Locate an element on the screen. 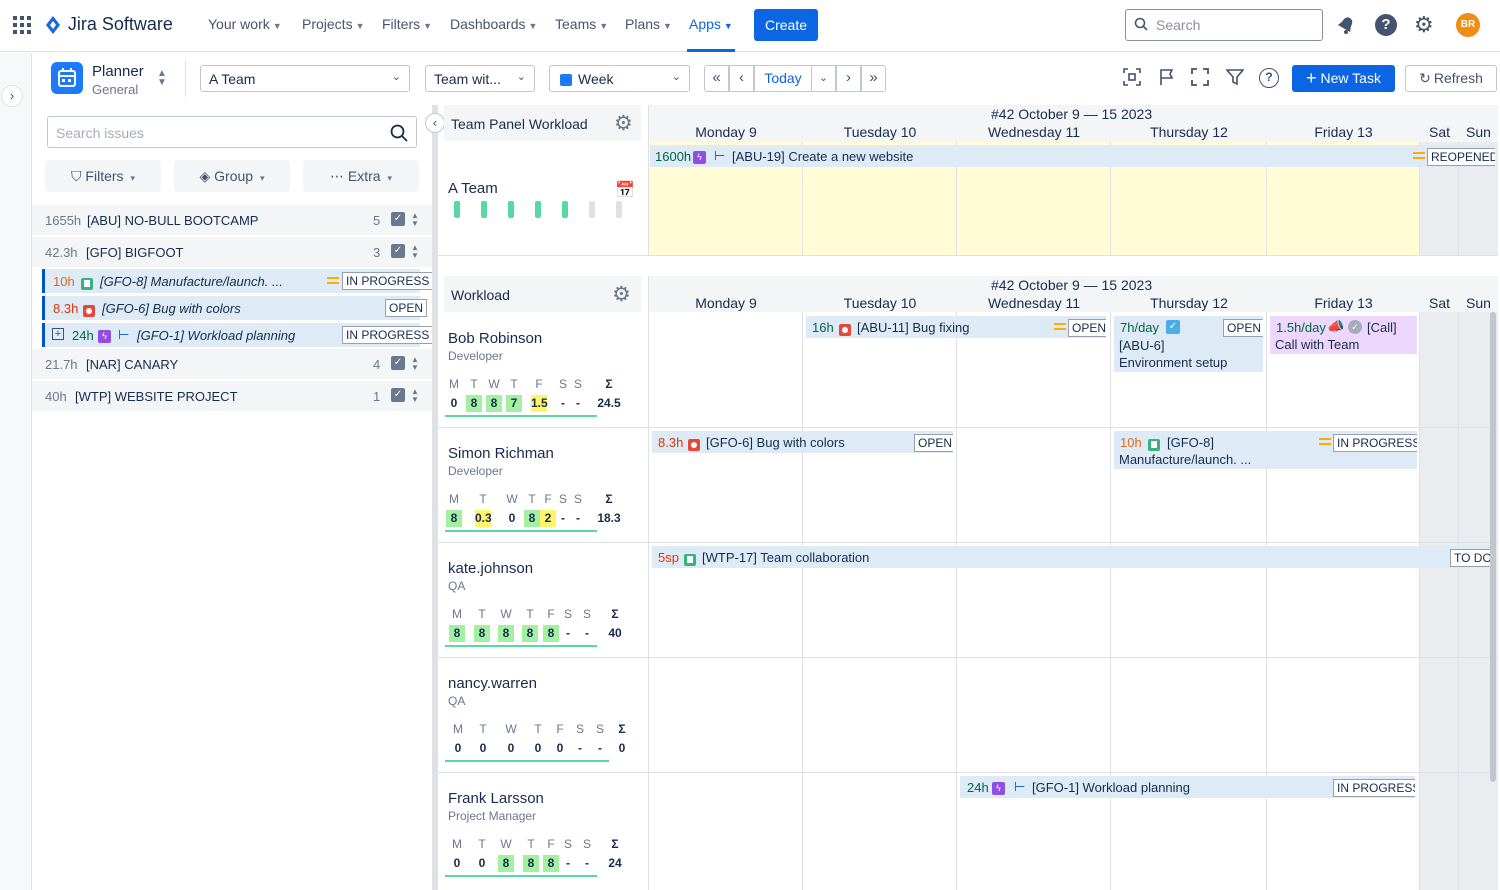 The width and height of the screenshot is (1500, 890). view-select: Week ⌄ is located at coordinates (619, 78).